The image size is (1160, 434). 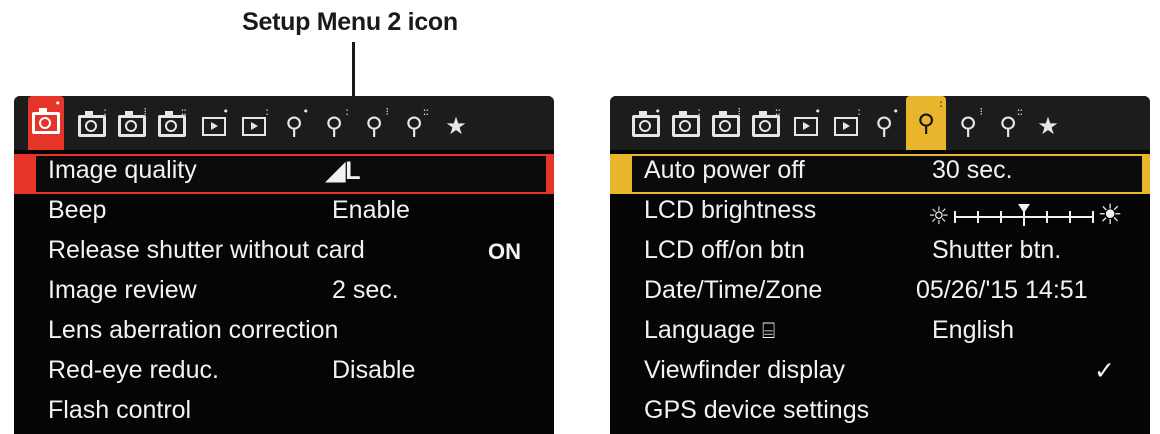 I want to click on menu-item-date-time-zone: Date/Time/Zone 05/26/'15 14:51, so click(x=880, y=294).